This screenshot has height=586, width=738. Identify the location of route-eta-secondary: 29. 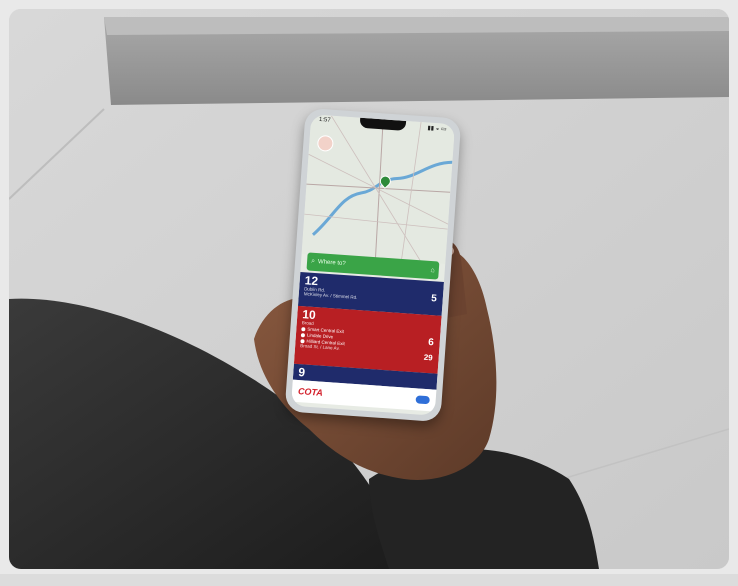
(428, 357).